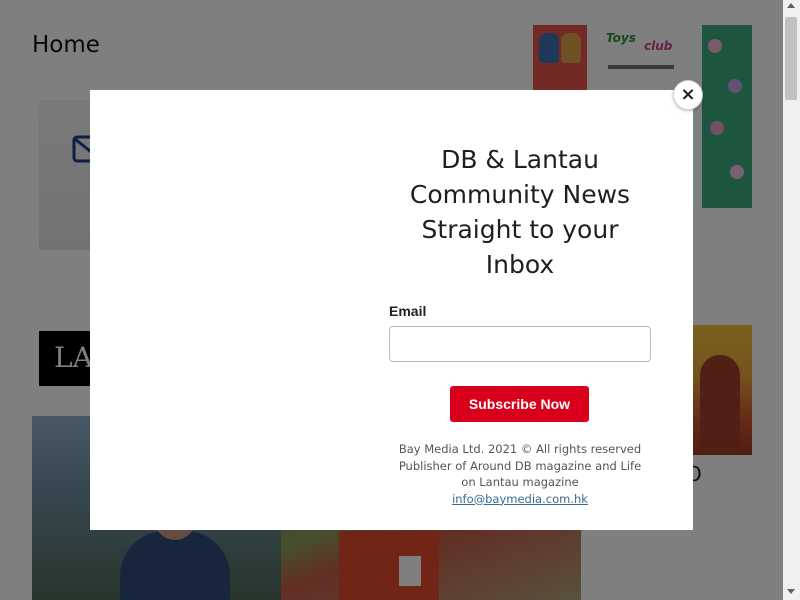  I want to click on scroll-thumb, so click(791, 58).